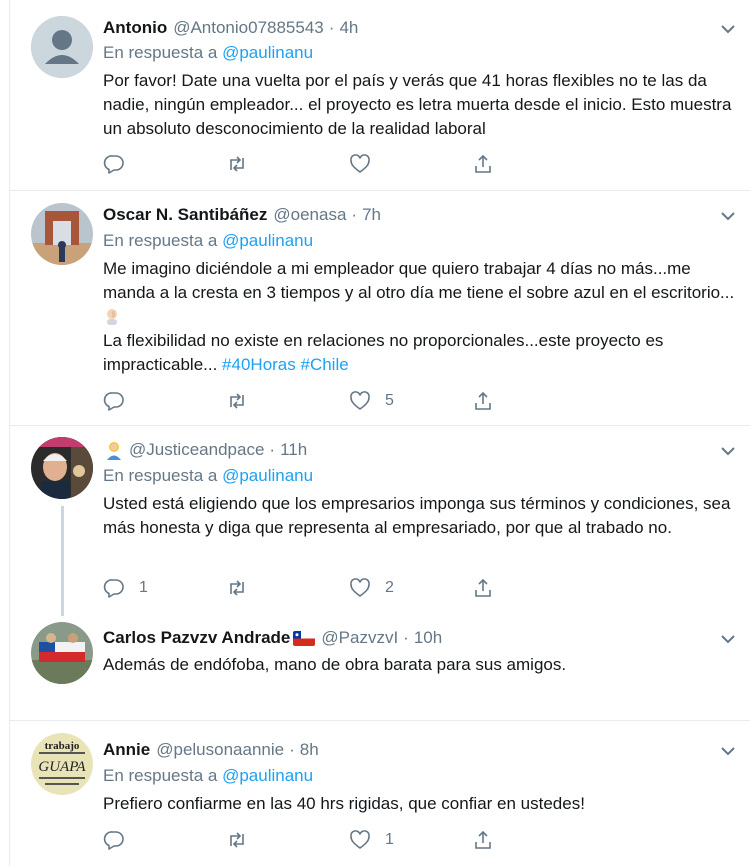 Image resolution: width=750 pixels, height=866 pixels. What do you see at coordinates (371, 840) in the screenshot?
I see `like-button: 1` at bounding box center [371, 840].